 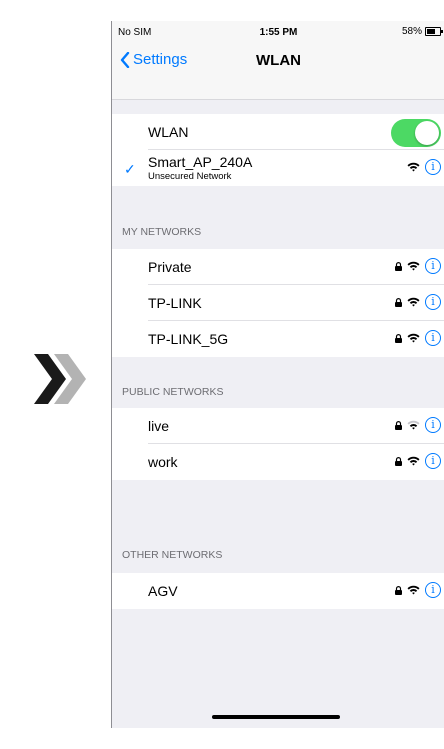 What do you see at coordinates (411, 31) in the screenshot?
I see `battery-percent: 58%` at bounding box center [411, 31].